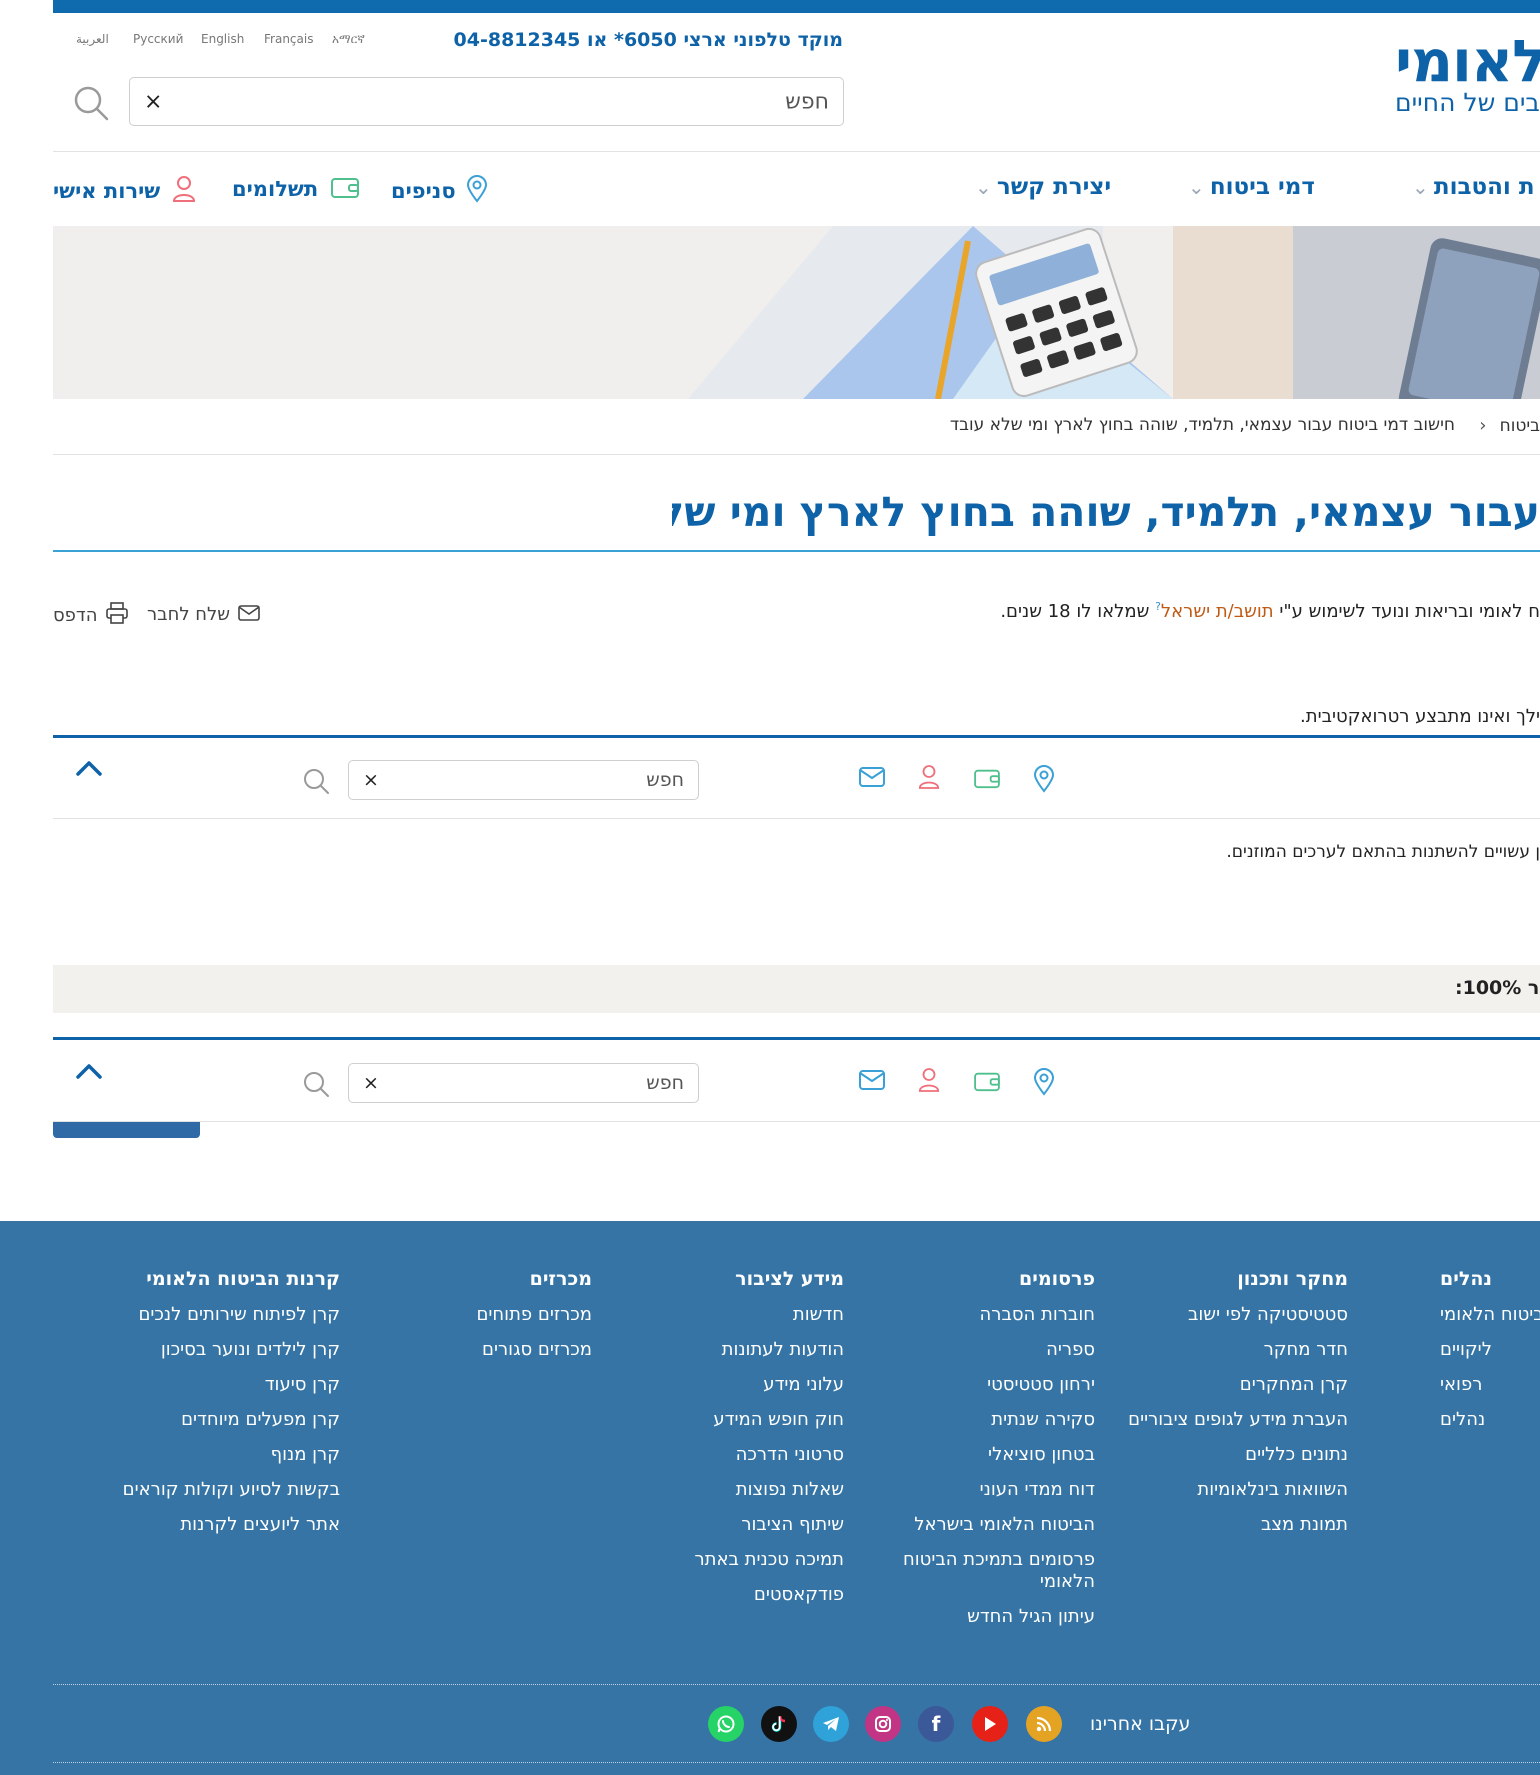  What do you see at coordinates (1229, 1455) in the screenshot?
I see `footer-link: נתונים כלליים` at bounding box center [1229, 1455].